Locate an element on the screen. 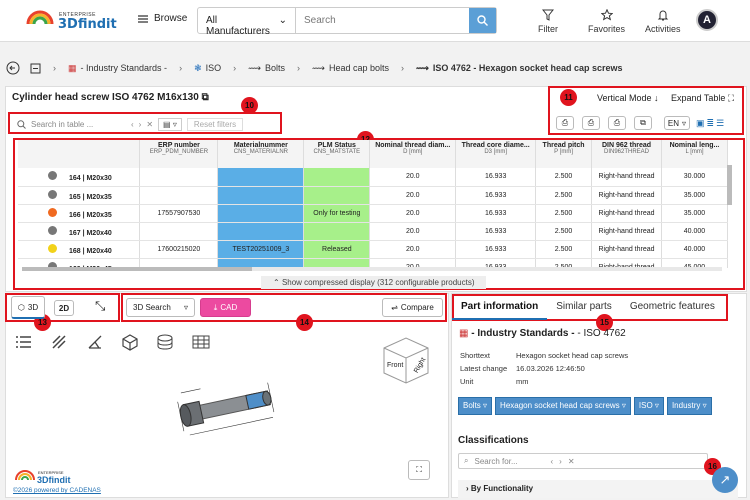 Image resolution: width=750 pixels, height=500 pixels. chat-assistant-button: ↗ is located at coordinates (725, 480).